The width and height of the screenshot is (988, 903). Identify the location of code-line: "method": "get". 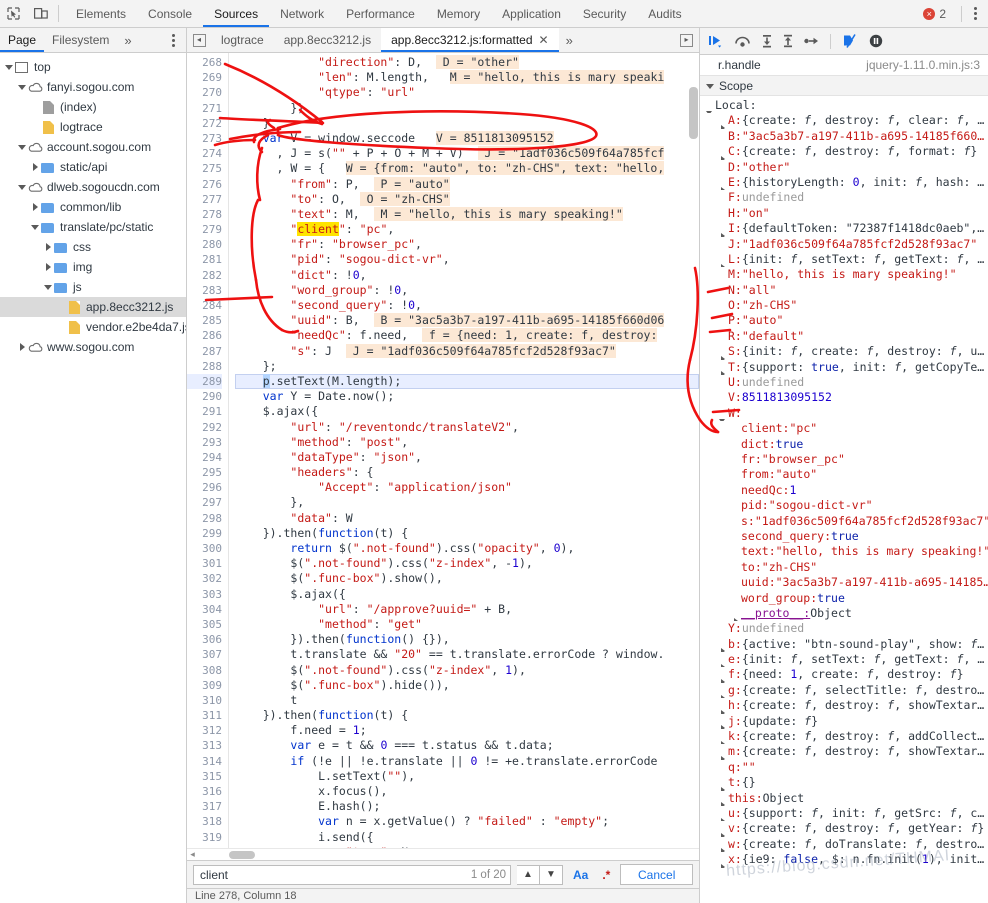
(467, 624).